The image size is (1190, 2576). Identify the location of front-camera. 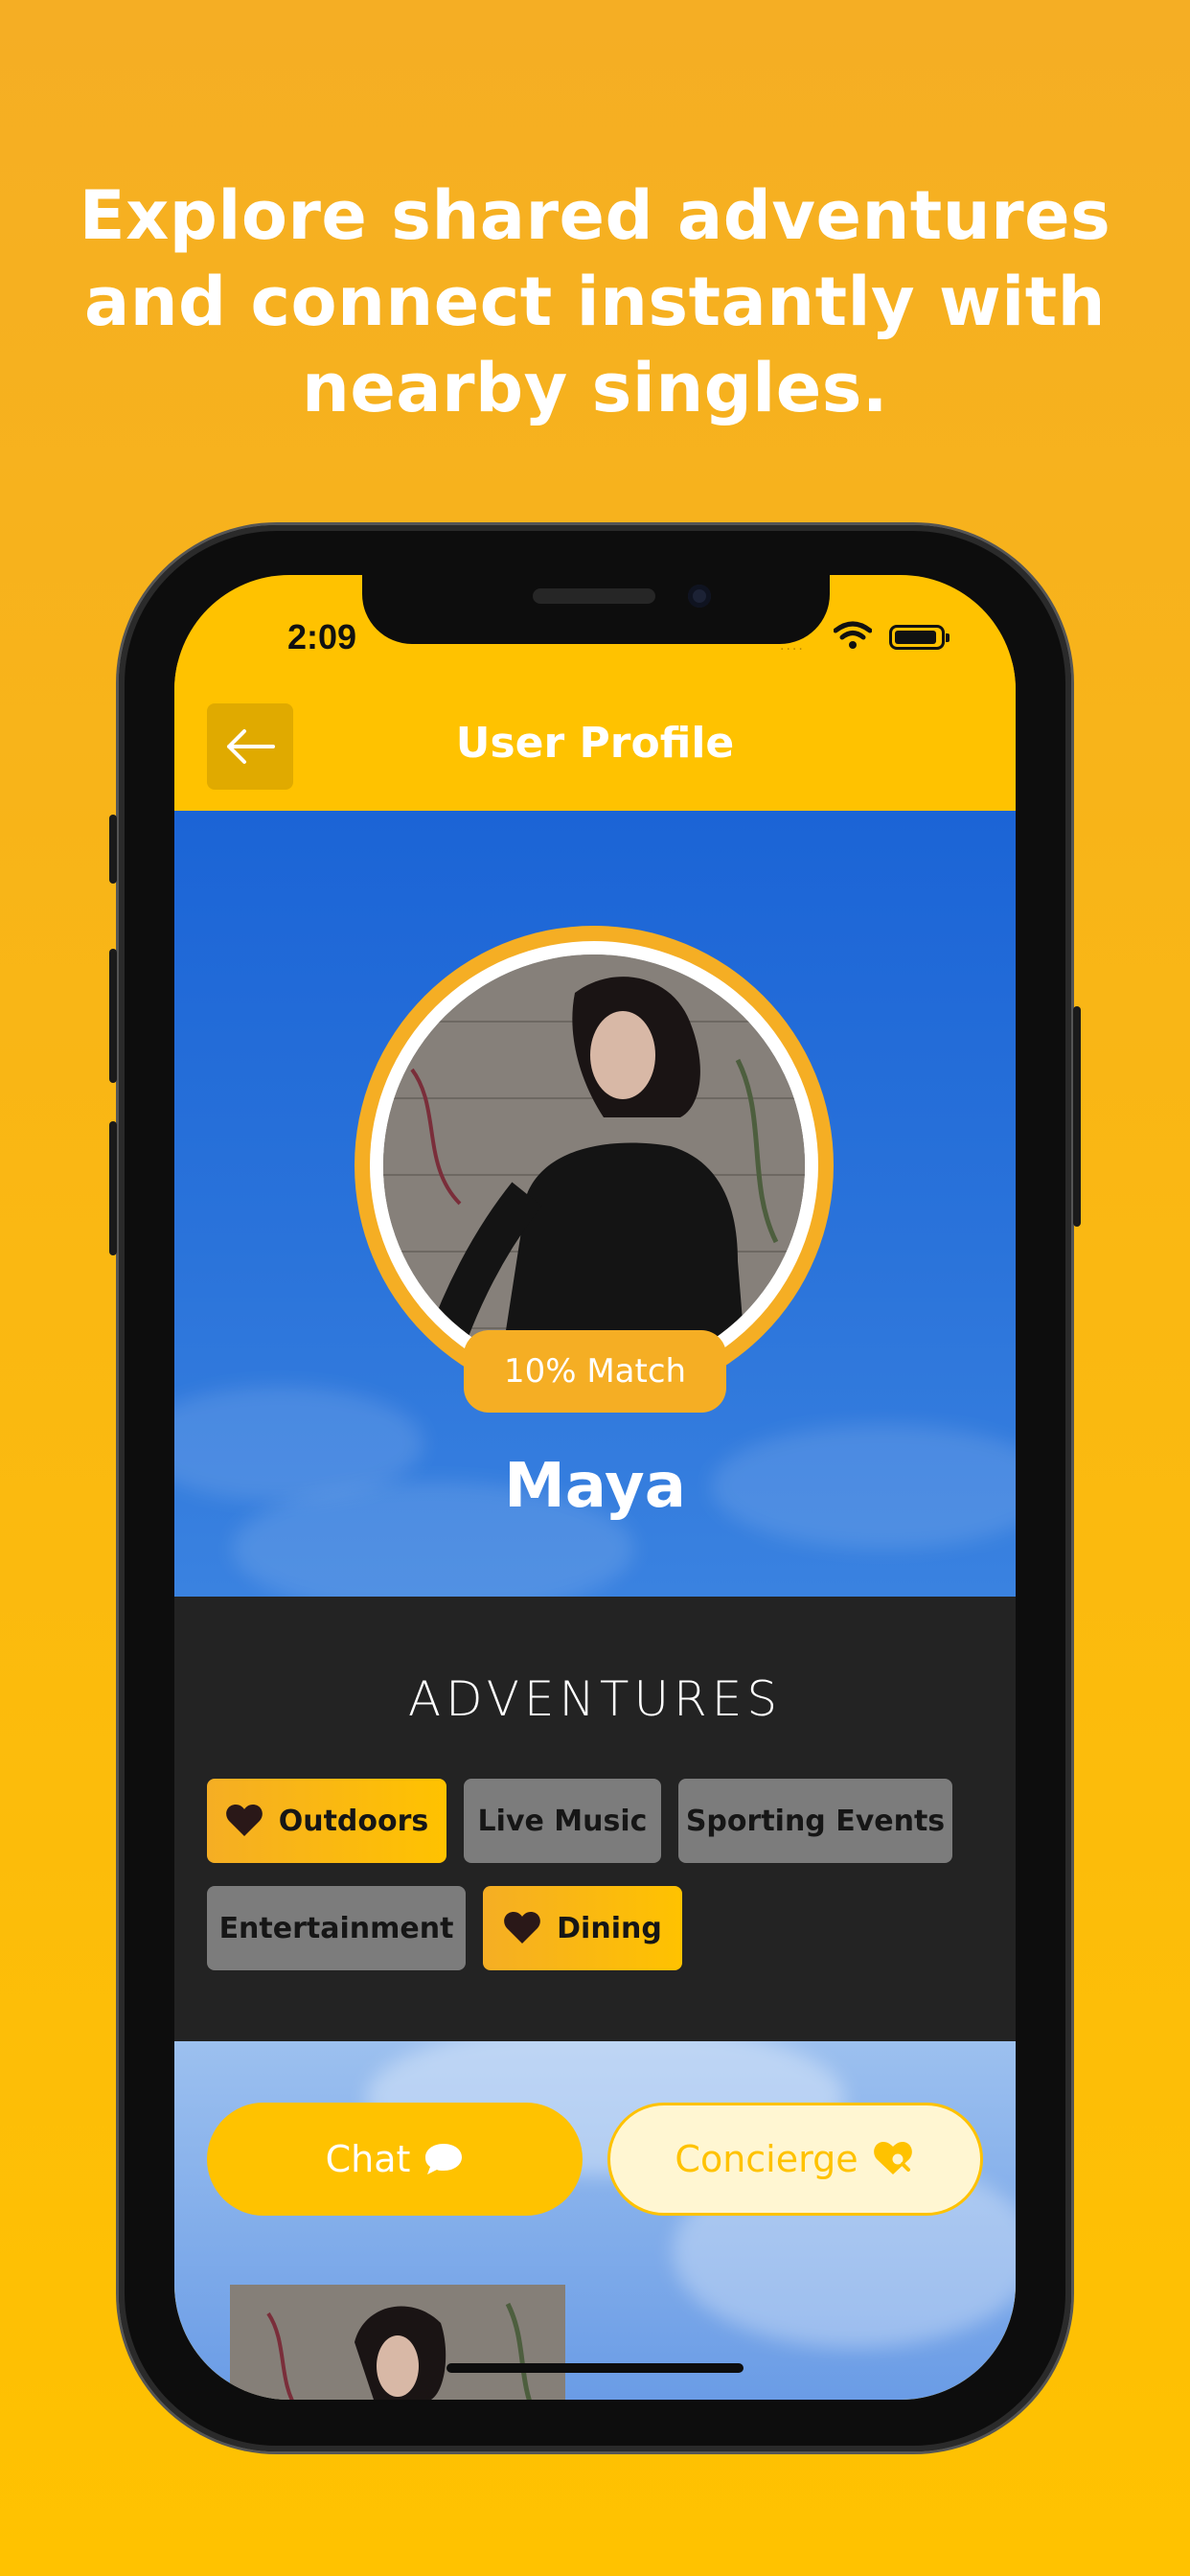
(700, 596).